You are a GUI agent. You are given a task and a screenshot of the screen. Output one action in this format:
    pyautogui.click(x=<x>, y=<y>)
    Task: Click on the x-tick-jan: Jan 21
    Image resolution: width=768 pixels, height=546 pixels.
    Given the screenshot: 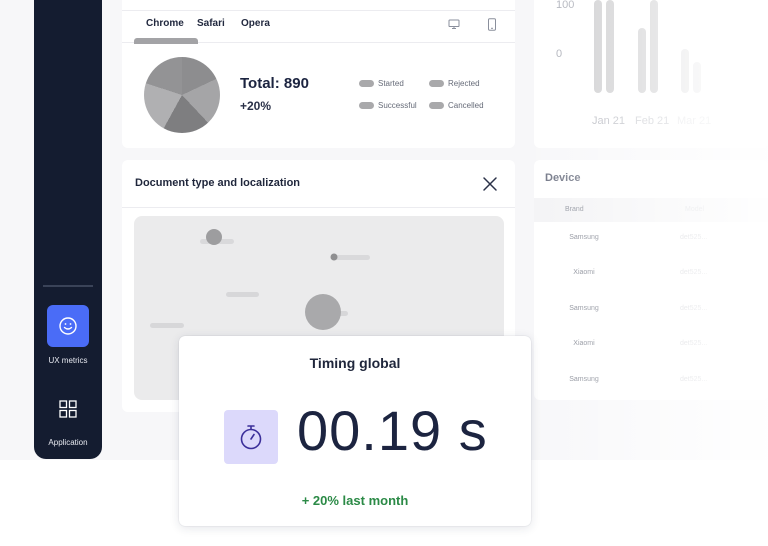 What is the action you would take?
    pyautogui.click(x=608, y=121)
    